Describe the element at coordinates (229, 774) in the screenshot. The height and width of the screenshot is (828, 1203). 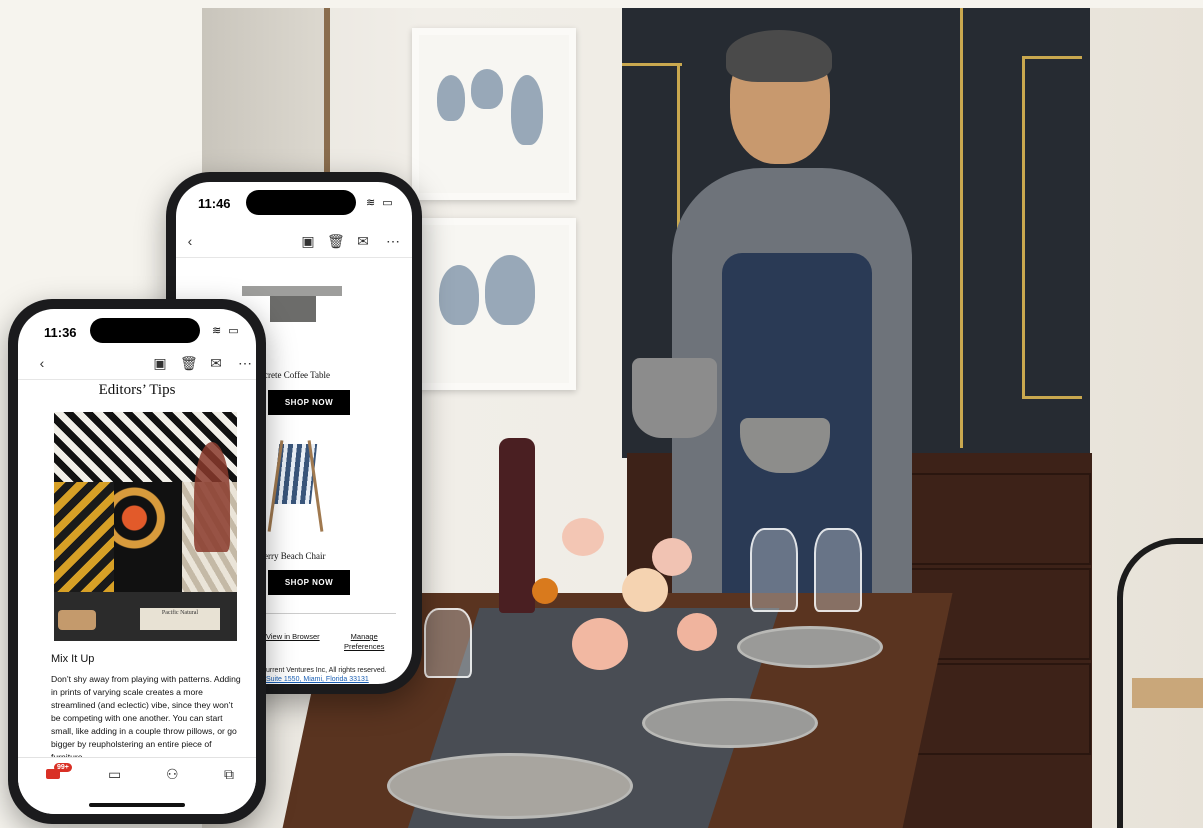
I see `meet-icon: ⧉` at that location.